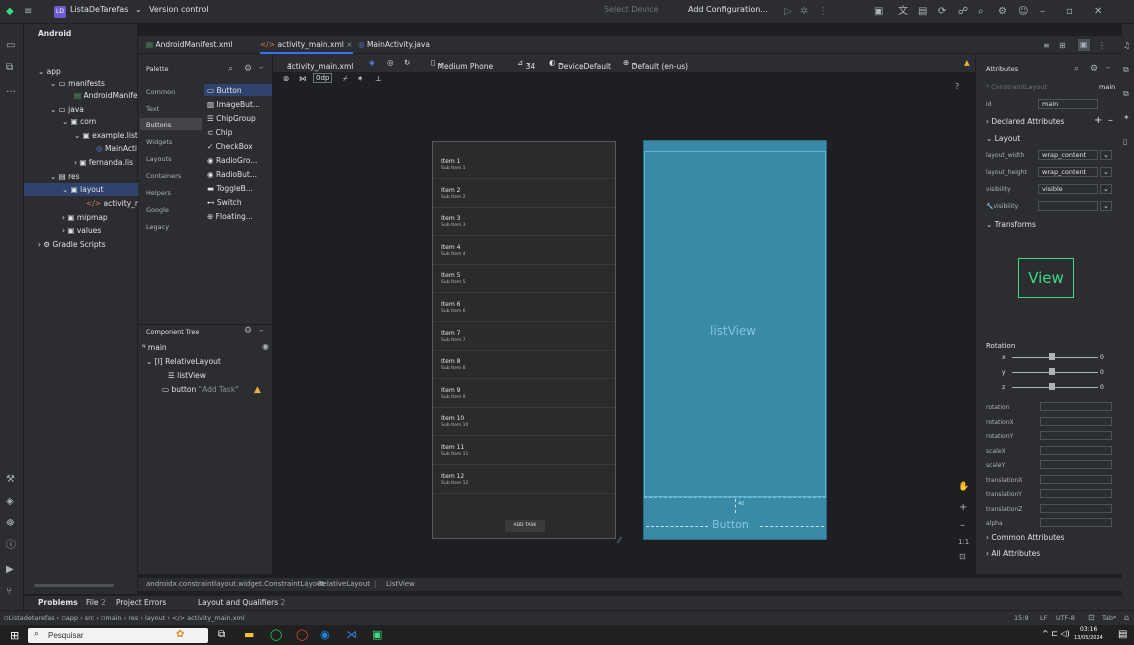 The width and height of the screenshot is (1134, 645). What do you see at coordinates (823, 12) in the screenshot?
I see `more-icon: ⋮` at bounding box center [823, 12].